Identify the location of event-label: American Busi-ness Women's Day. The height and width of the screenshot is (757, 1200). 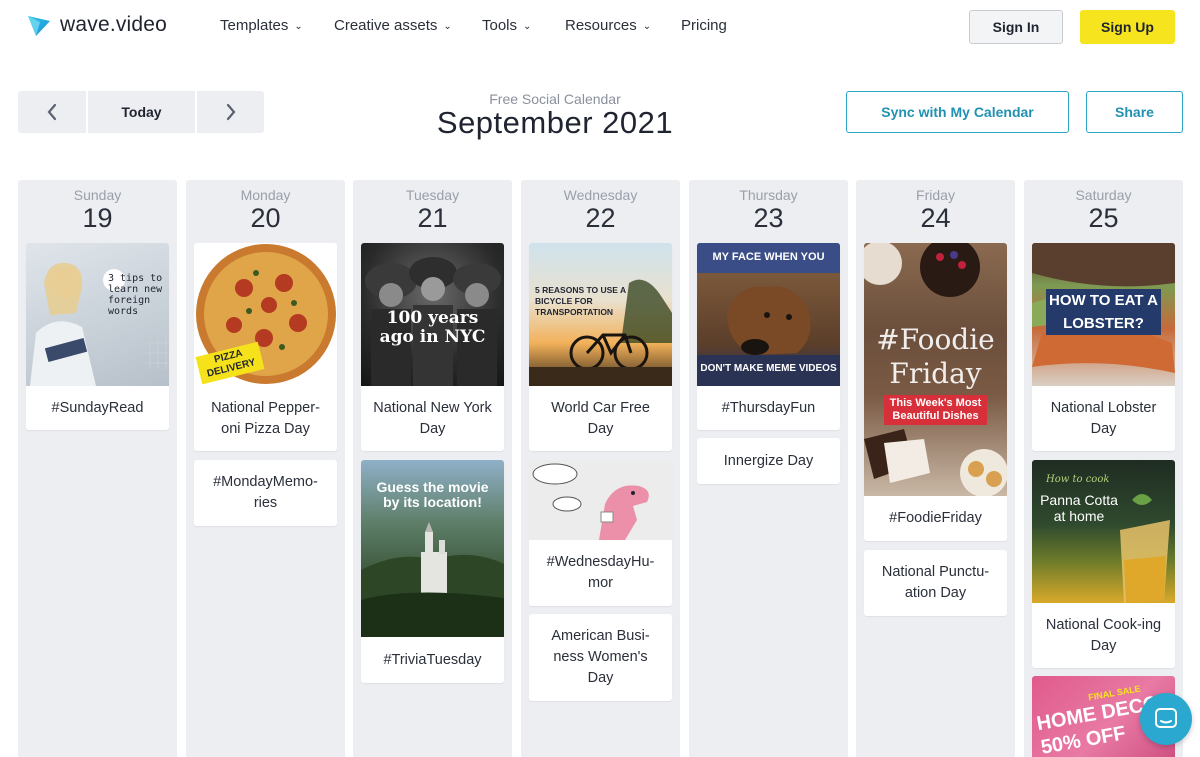
(600, 657).